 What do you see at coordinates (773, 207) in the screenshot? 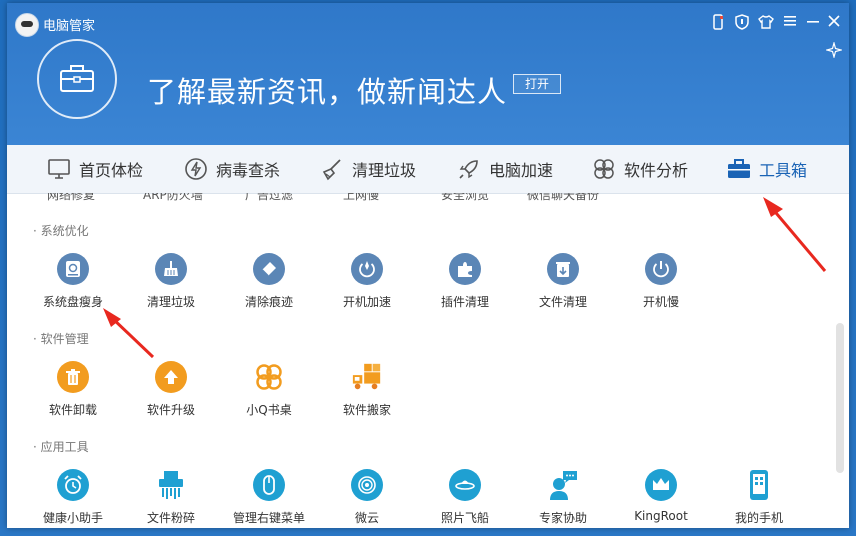
I see `arrow-to-toolbox-head` at bounding box center [773, 207].